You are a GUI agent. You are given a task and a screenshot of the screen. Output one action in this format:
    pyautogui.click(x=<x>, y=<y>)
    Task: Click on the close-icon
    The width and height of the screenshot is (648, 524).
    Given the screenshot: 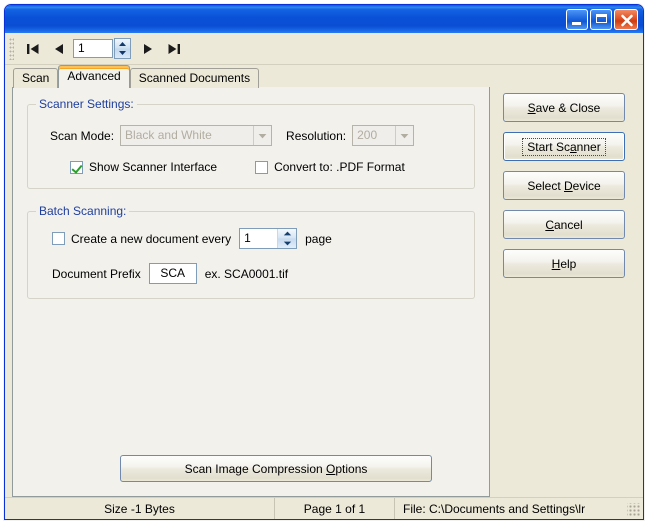 What is the action you would take?
    pyautogui.click(x=626, y=19)
    